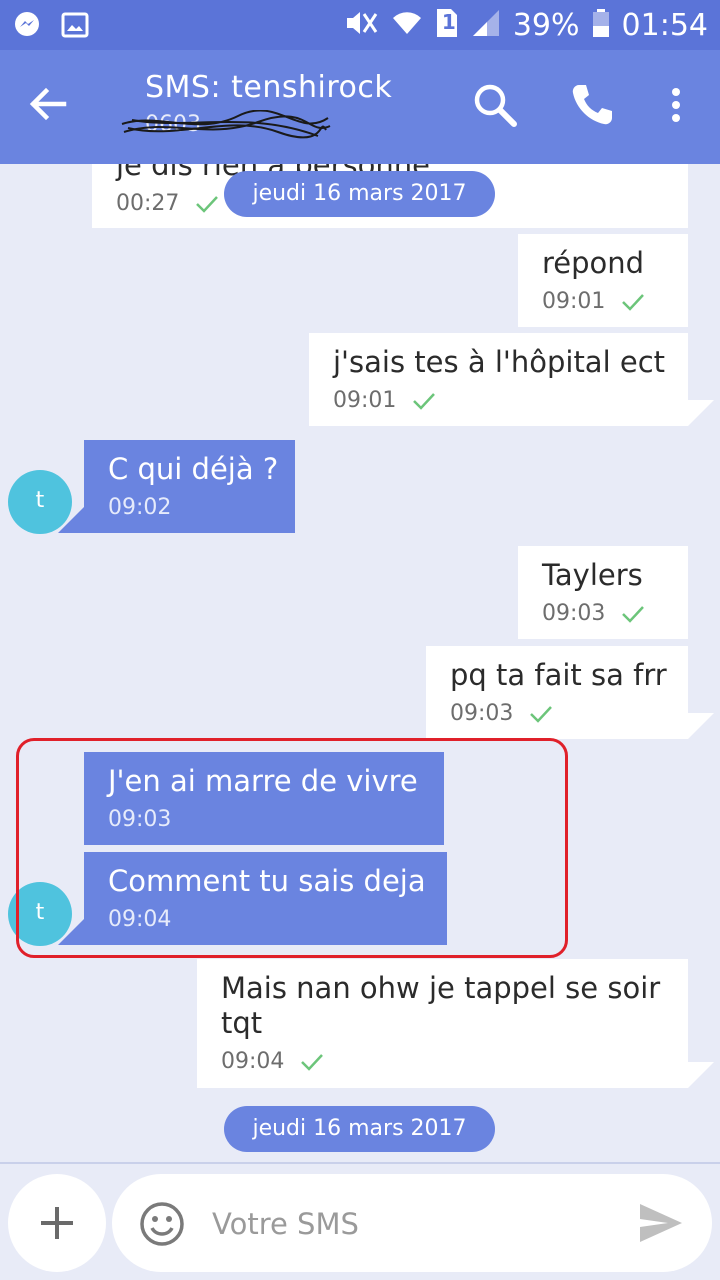 The width and height of the screenshot is (720, 1280). I want to click on send-icon, so click(661, 1223).